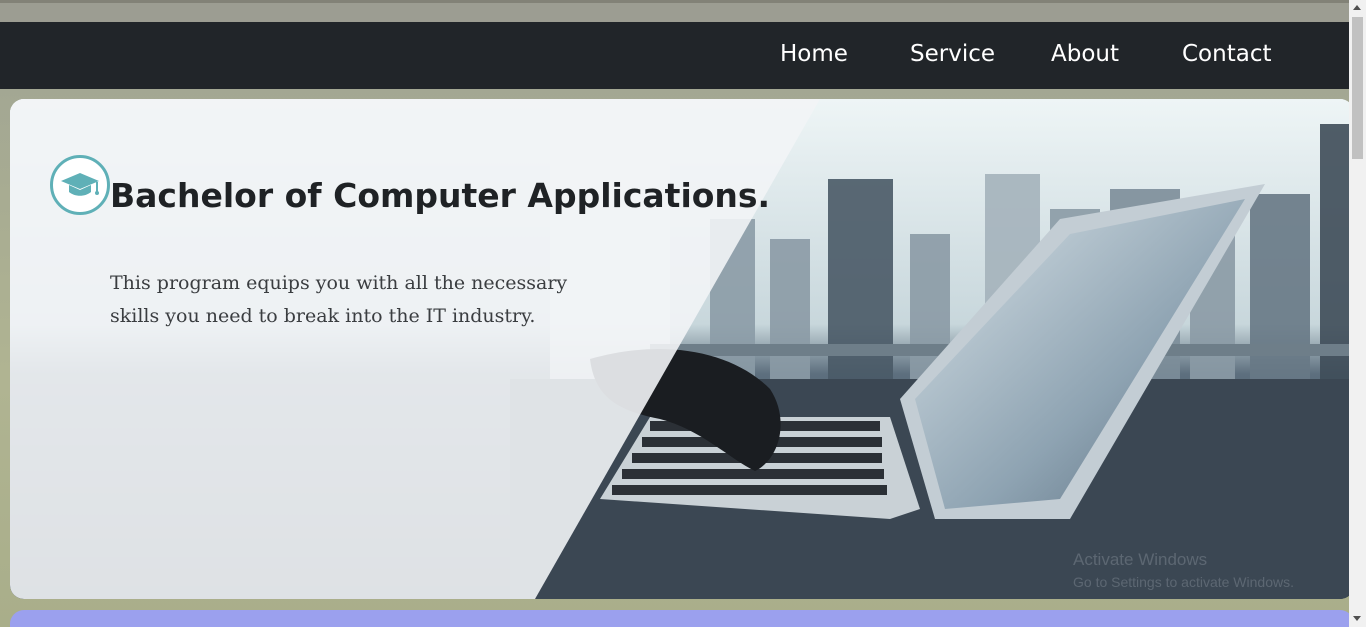  Describe the element at coordinates (1357, 313) in the screenshot. I see `vertical-scrollbar` at that location.